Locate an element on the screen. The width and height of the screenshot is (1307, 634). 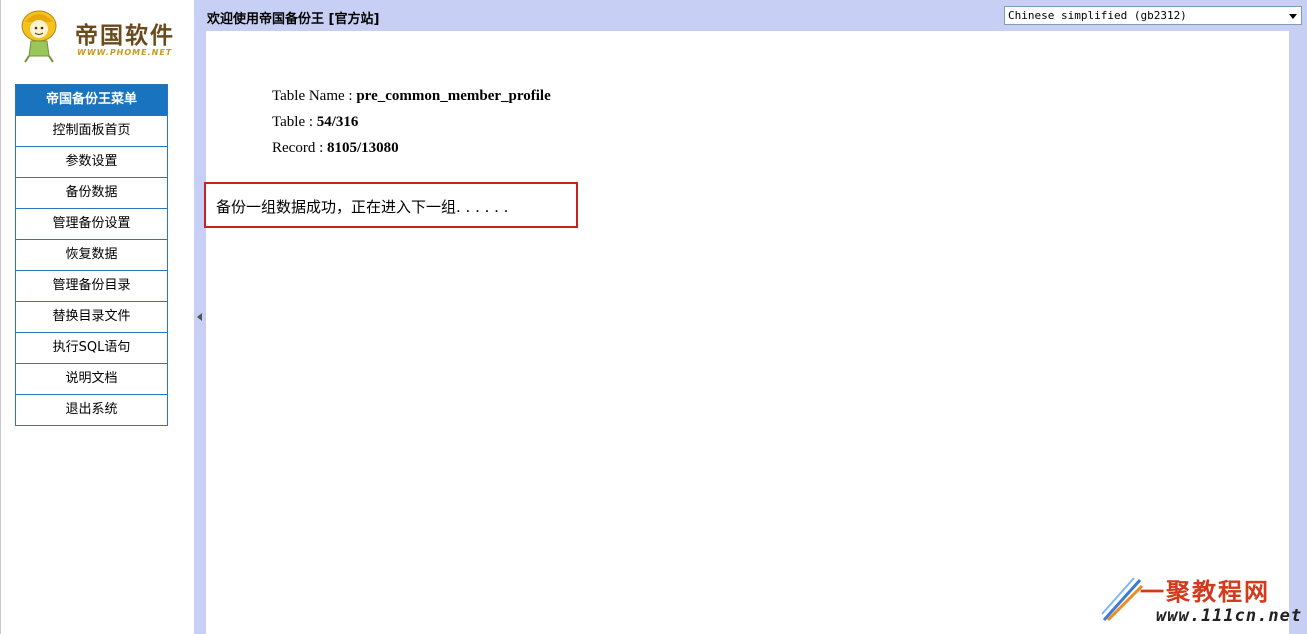
status-message-box: 备份一组数据成功，正在进入下一组. . . . . . is located at coordinates (391, 205).